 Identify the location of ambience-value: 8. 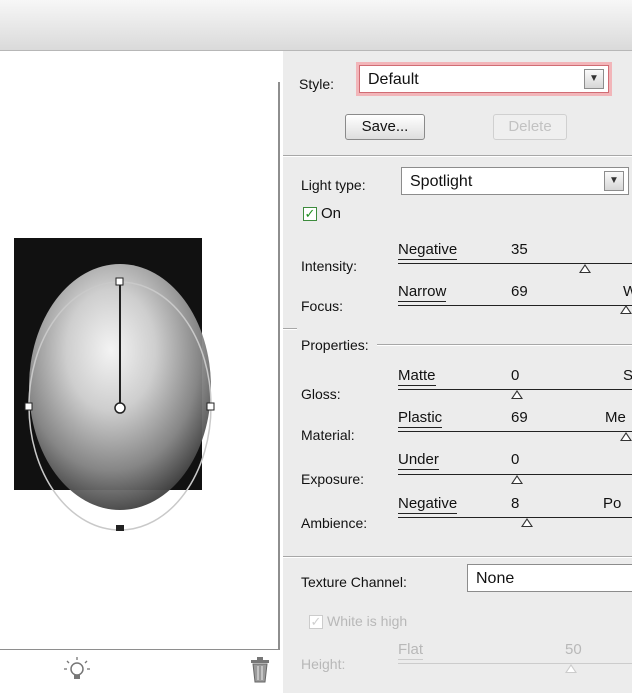
(515, 503).